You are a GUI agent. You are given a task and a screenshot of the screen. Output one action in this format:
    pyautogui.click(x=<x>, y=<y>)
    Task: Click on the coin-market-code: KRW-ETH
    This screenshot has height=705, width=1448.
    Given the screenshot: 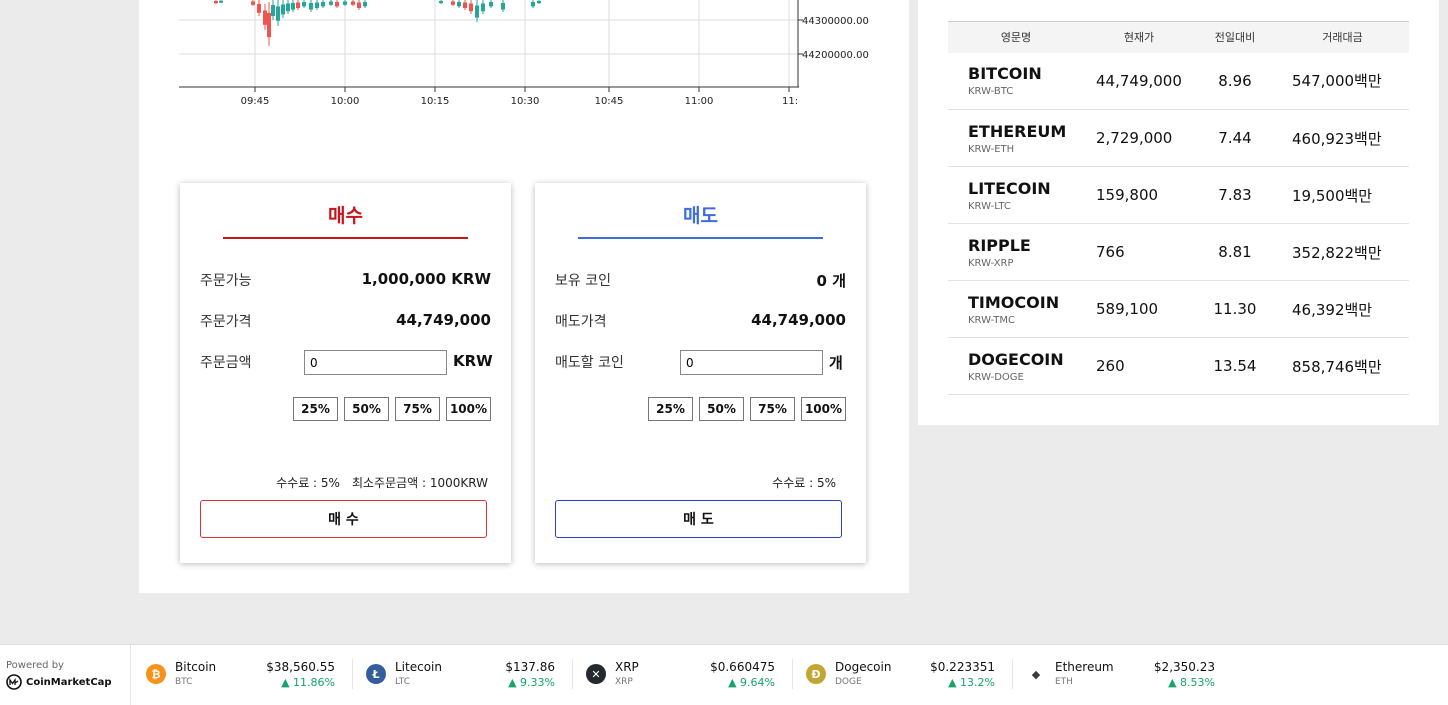 What is the action you would take?
    pyautogui.click(x=991, y=149)
    